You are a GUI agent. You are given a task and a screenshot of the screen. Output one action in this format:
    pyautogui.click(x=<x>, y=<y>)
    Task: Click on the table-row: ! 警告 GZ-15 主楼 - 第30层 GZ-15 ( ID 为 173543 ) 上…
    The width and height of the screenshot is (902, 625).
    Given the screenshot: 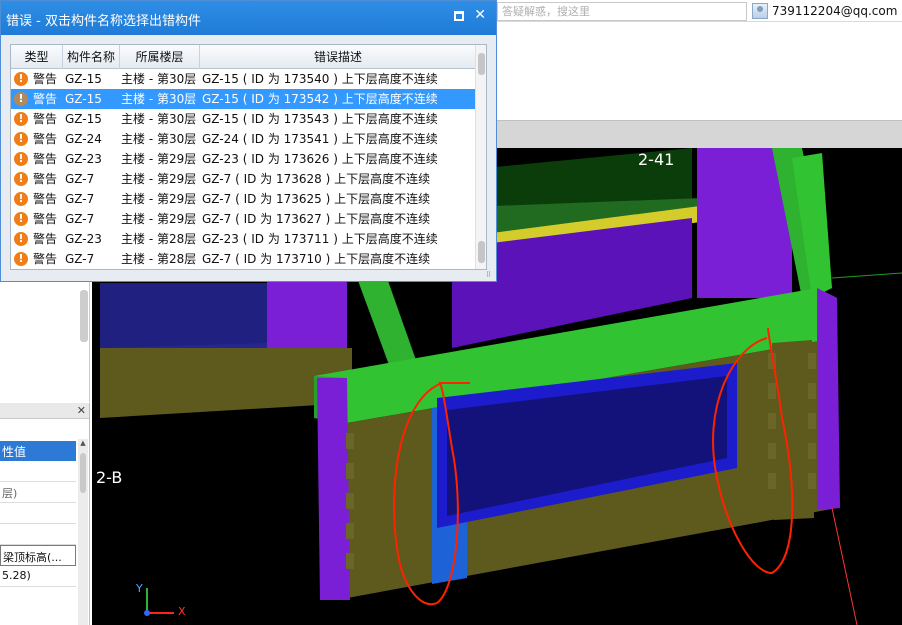 What is the action you would take?
    pyautogui.click(x=243, y=119)
    